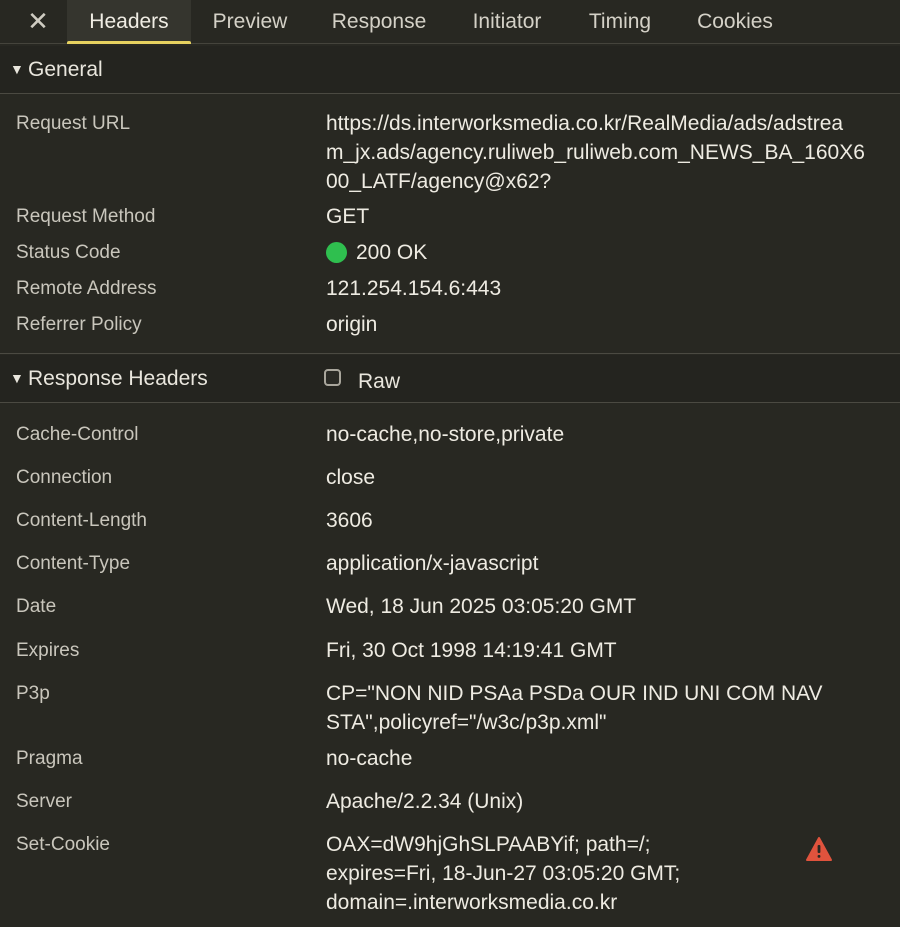 The image size is (900, 927). What do you see at coordinates (819, 849) in the screenshot?
I see `warning-triangle-icon` at bounding box center [819, 849].